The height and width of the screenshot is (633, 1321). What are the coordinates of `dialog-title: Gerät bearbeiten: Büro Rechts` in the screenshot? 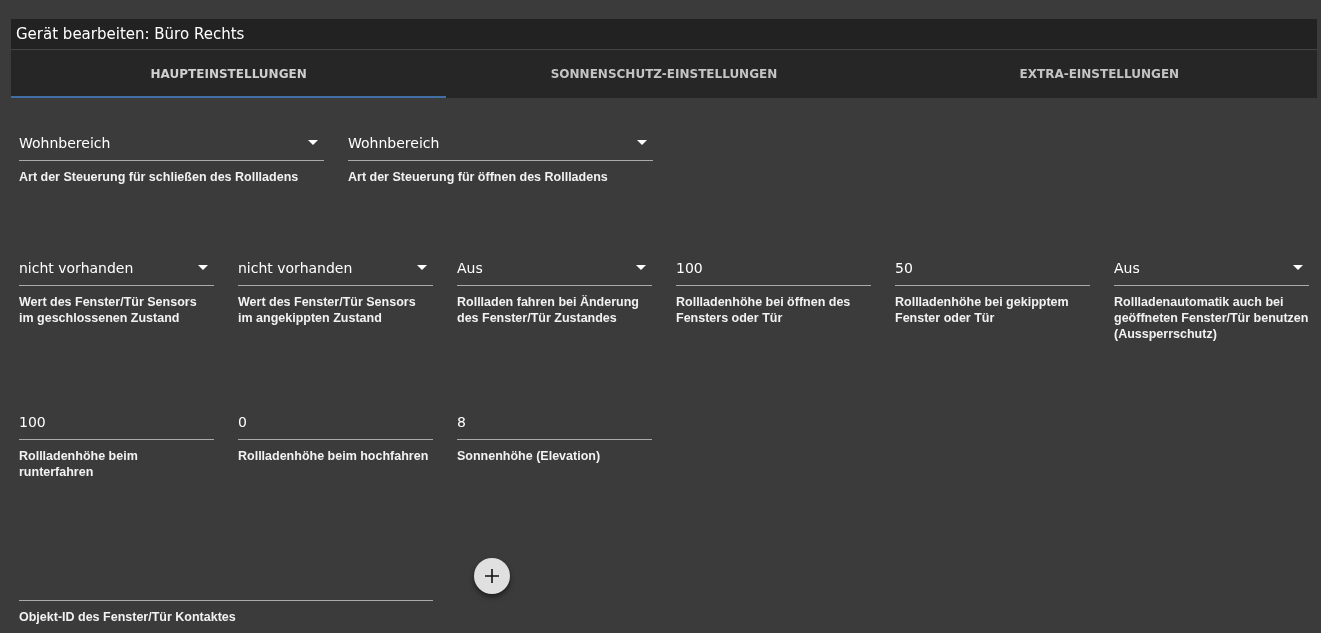 It's located at (664, 34).